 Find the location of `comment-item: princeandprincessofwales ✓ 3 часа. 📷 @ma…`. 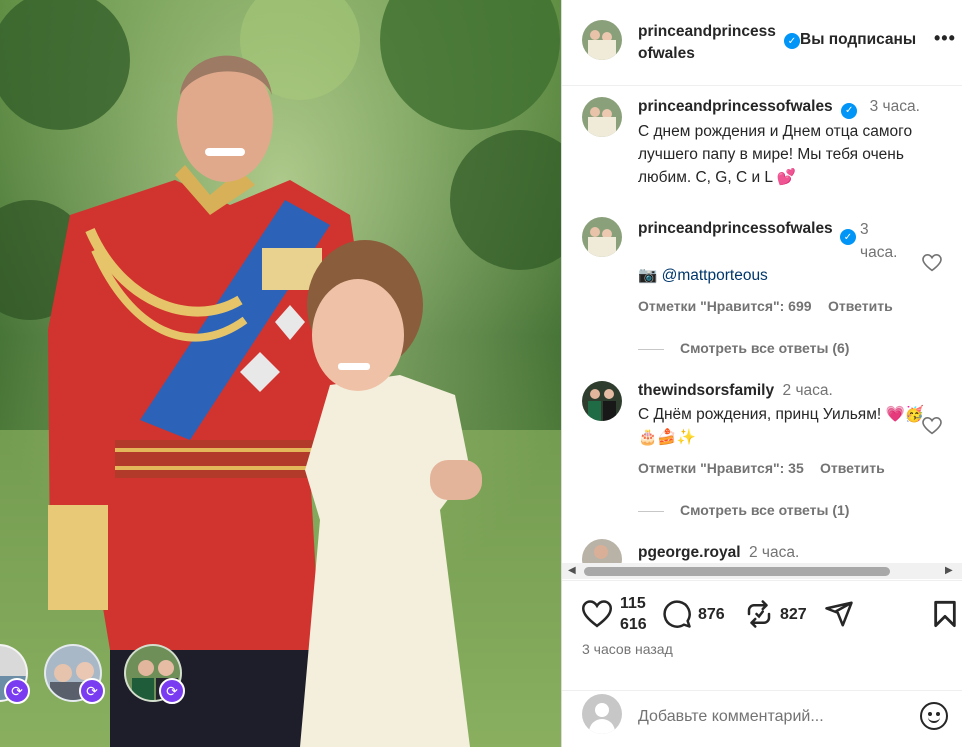

comment-item: princeandprincessofwales ✓ 3 часа. 📷 @ma… is located at coordinates (762, 284).